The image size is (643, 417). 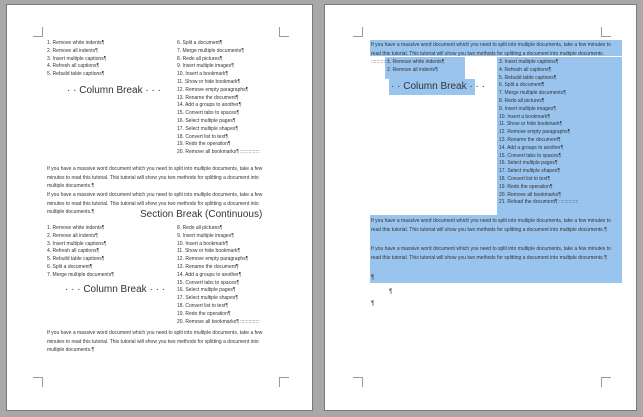 I want to click on list-item: 21. Reload the document¶ ::::::::::::::, so click(x=538, y=203).